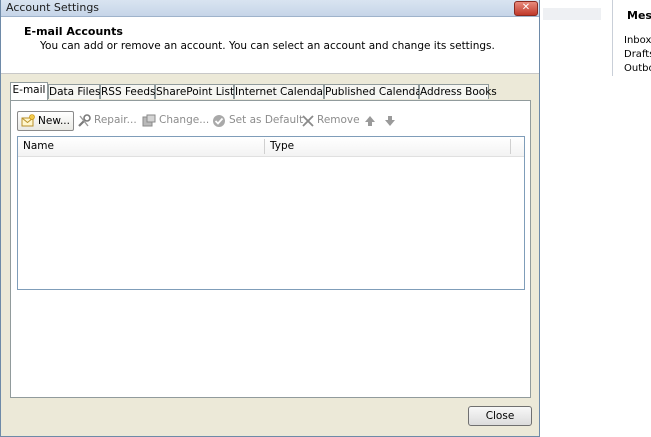 The image size is (651, 437). I want to click on window-title: Account Settings, so click(53, 7).